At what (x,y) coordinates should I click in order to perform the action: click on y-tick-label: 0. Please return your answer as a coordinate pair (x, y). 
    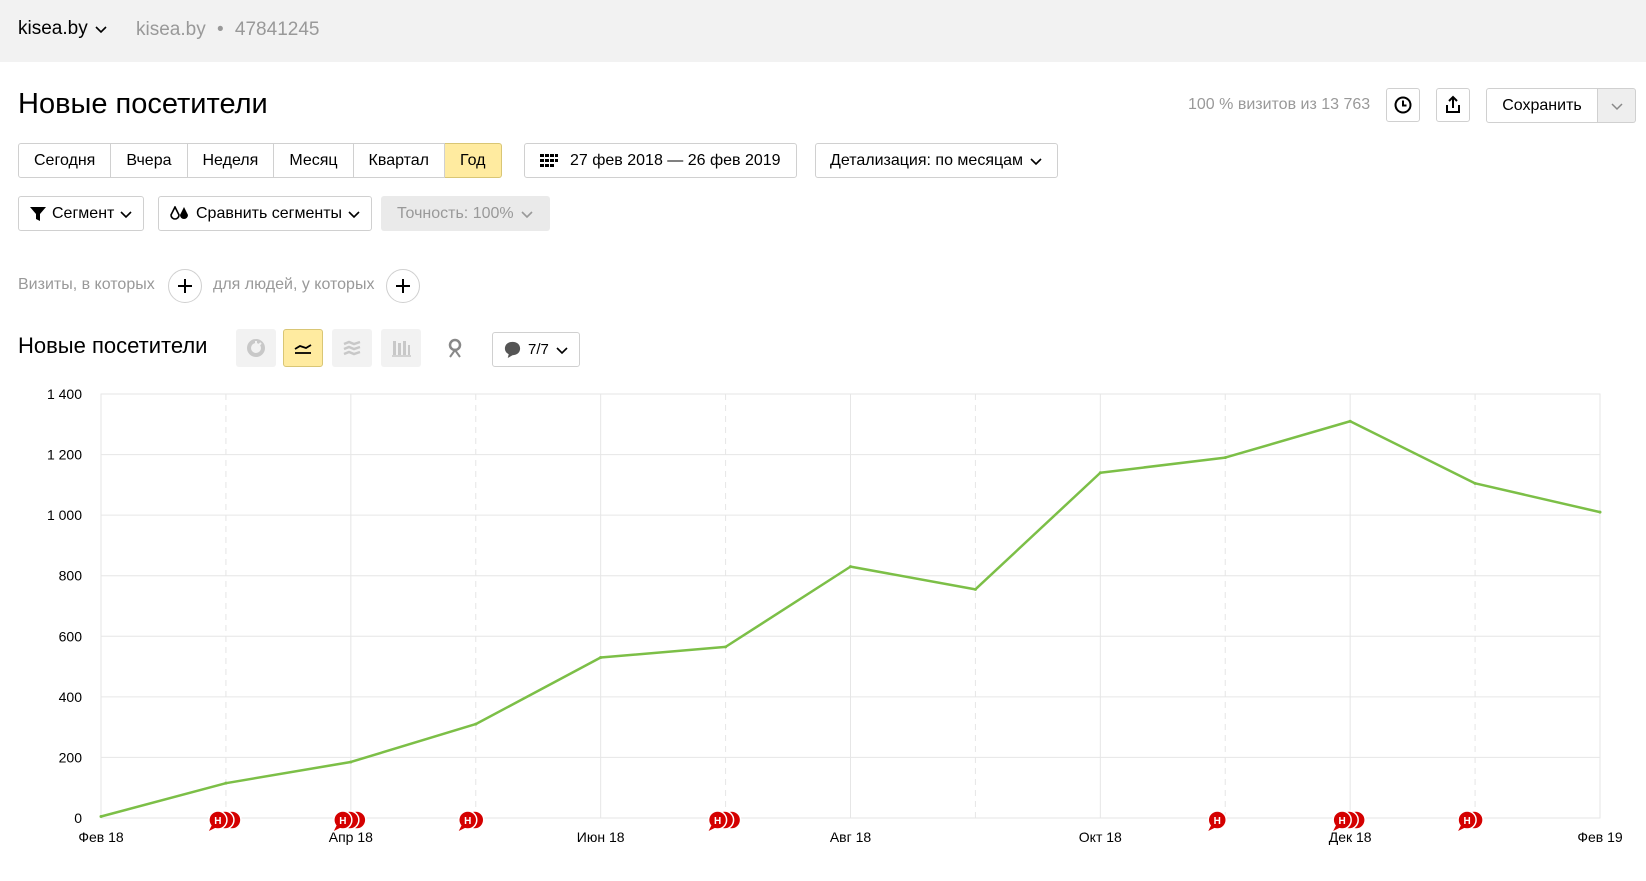
    Looking at the image, I should click on (78, 818).